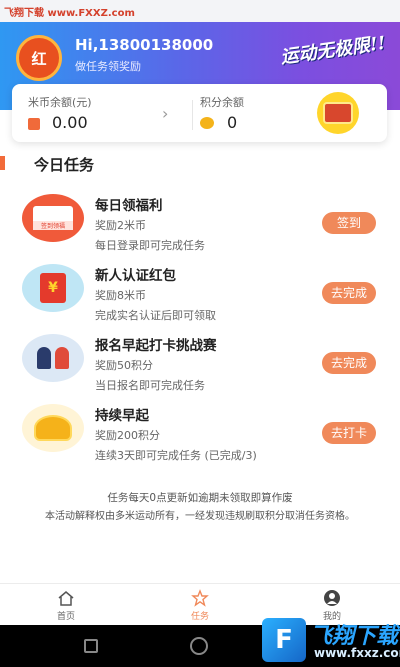  Describe the element at coordinates (34, 124) in the screenshot. I see `rice-coin-icon` at that location.